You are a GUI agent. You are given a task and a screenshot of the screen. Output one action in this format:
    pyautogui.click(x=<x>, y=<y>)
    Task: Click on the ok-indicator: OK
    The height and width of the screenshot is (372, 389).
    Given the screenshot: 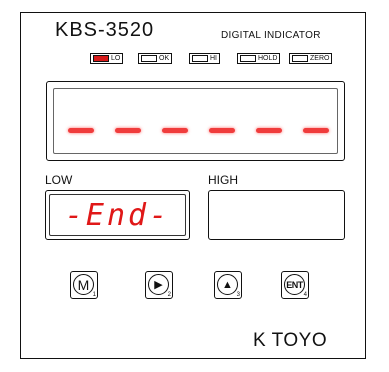 What is the action you would take?
    pyautogui.click(x=155, y=58)
    